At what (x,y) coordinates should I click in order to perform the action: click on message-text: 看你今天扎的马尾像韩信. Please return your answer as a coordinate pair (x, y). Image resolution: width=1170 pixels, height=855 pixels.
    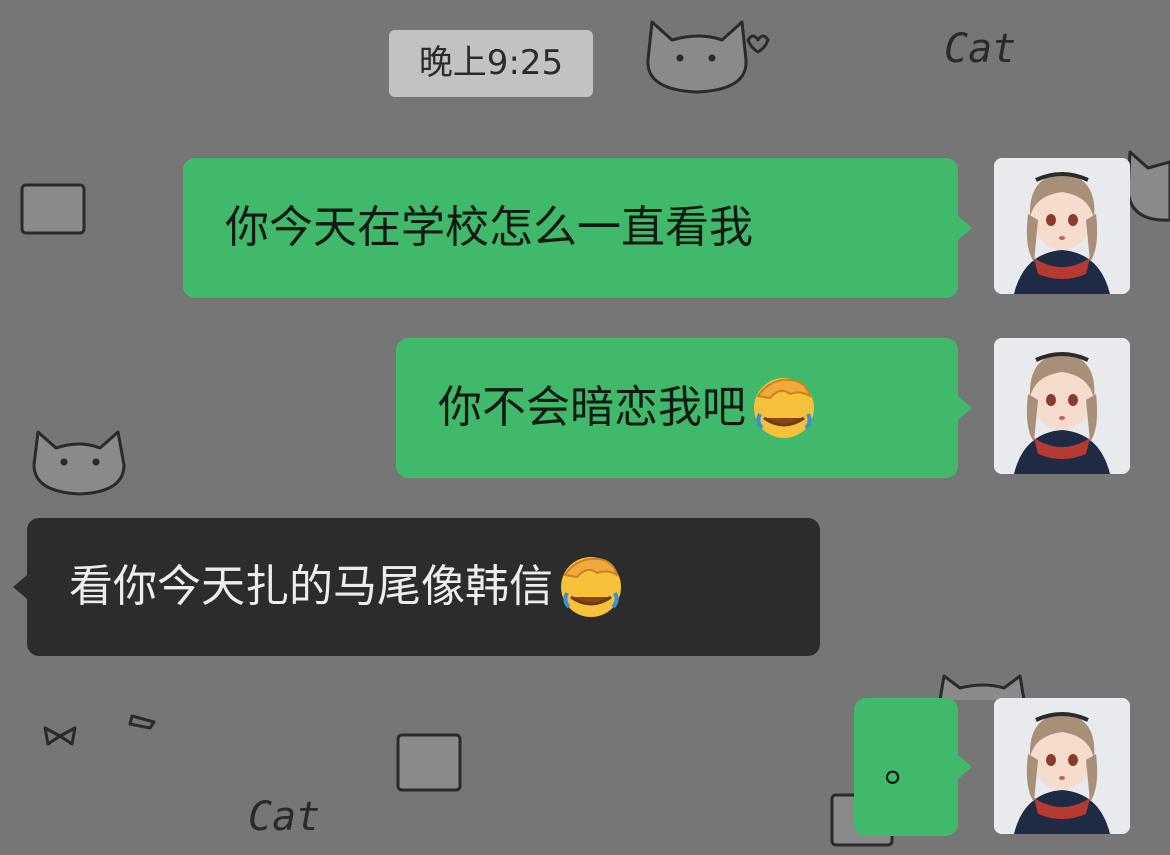
    Looking at the image, I should click on (311, 586).